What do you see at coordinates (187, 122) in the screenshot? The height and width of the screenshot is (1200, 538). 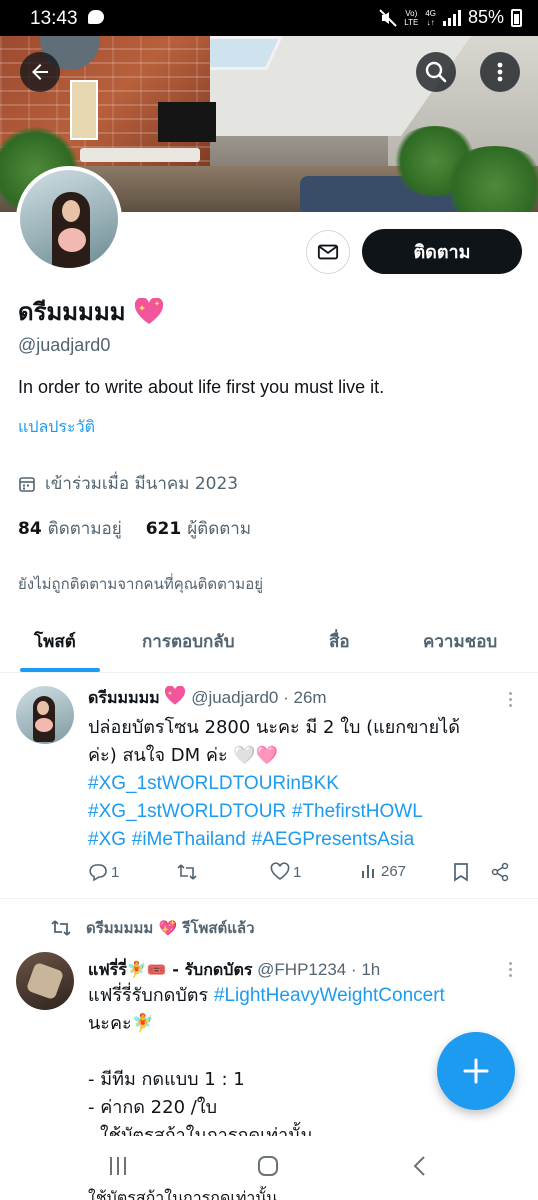 I see `banner-tv` at bounding box center [187, 122].